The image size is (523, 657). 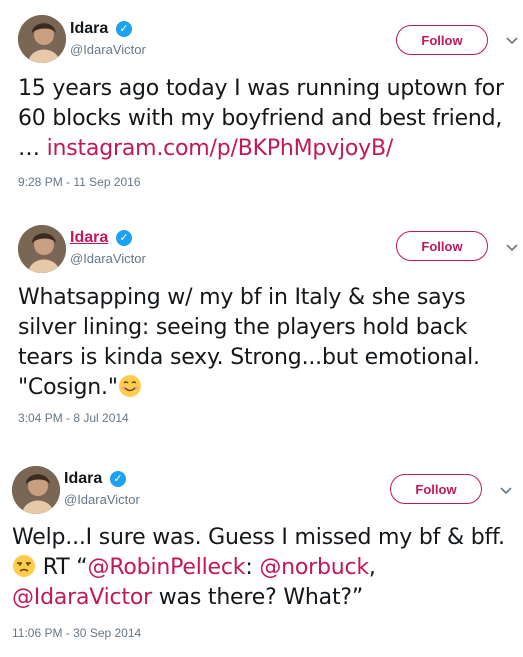 What do you see at coordinates (73, 418) in the screenshot?
I see `timestamp: 3:04 PM - 8 Jul 2014` at bounding box center [73, 418].